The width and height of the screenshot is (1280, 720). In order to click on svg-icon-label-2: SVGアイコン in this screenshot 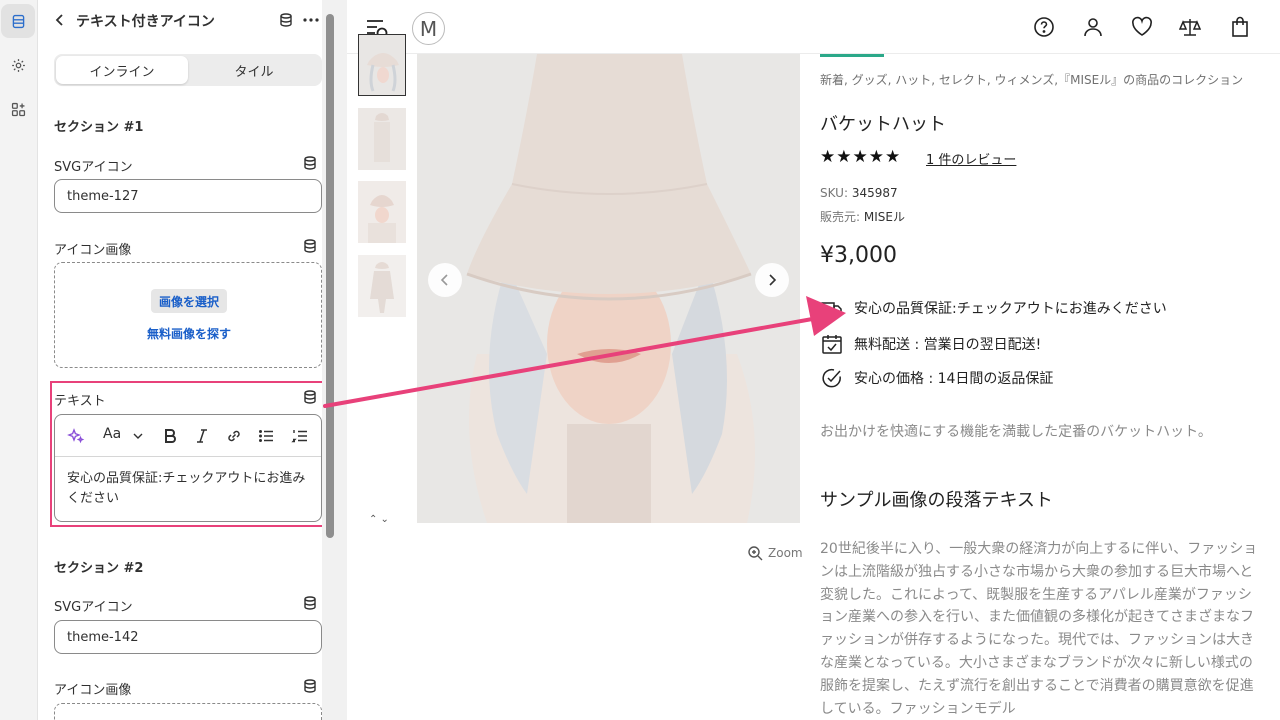, I will do `click(93, 607)`.